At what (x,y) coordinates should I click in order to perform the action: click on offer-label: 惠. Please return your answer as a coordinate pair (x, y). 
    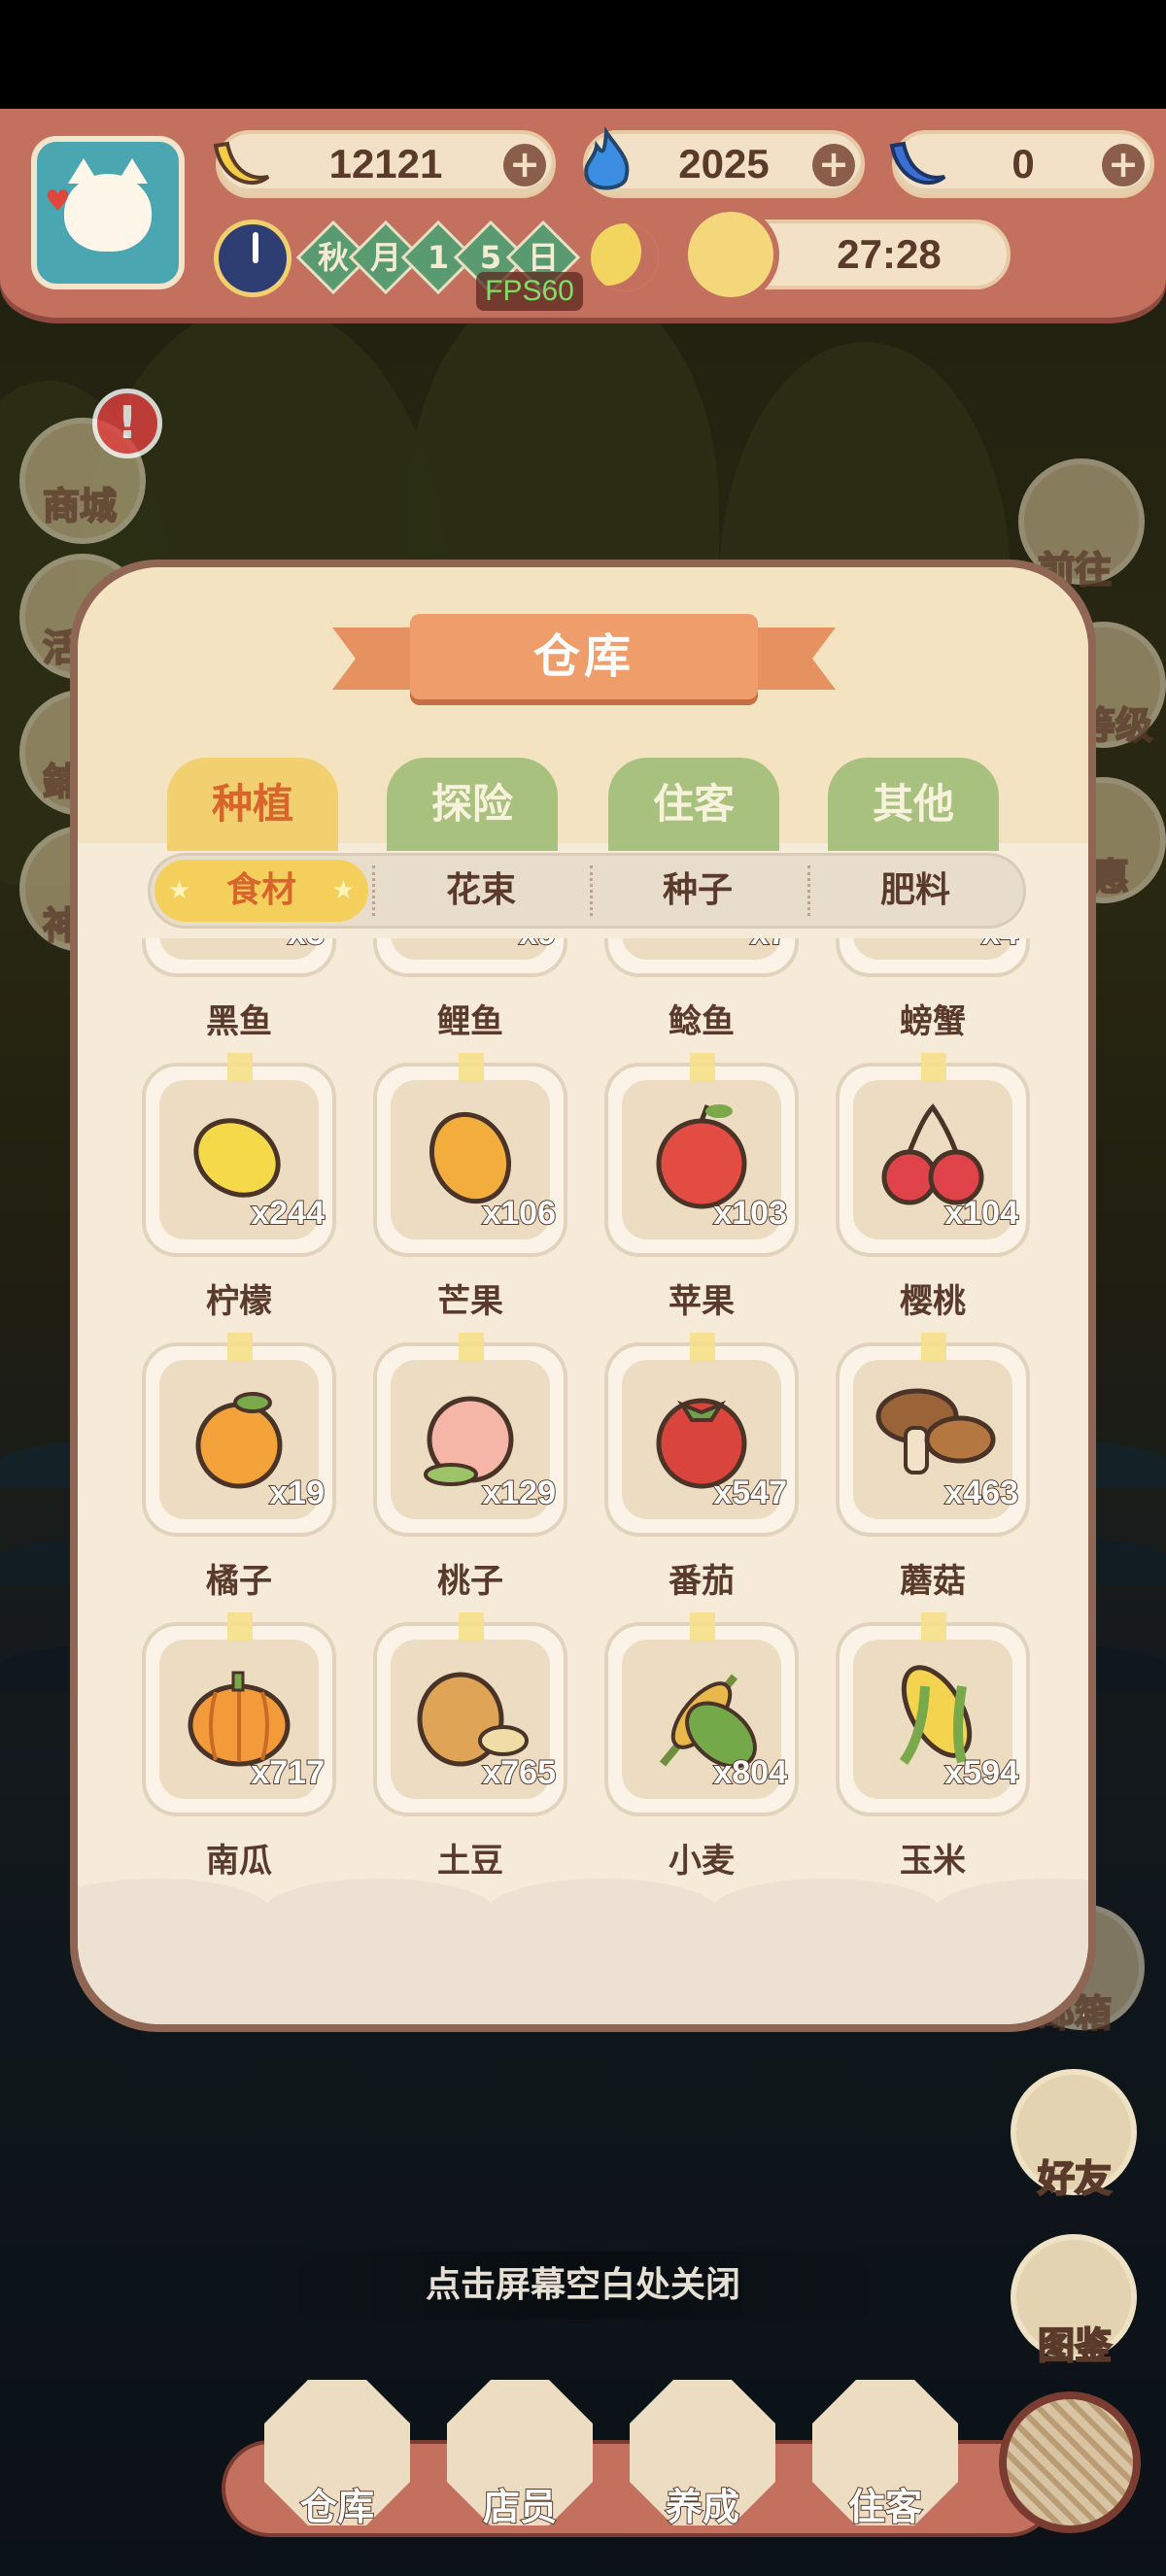
    Looking at the image, I should click on (1110, 877).